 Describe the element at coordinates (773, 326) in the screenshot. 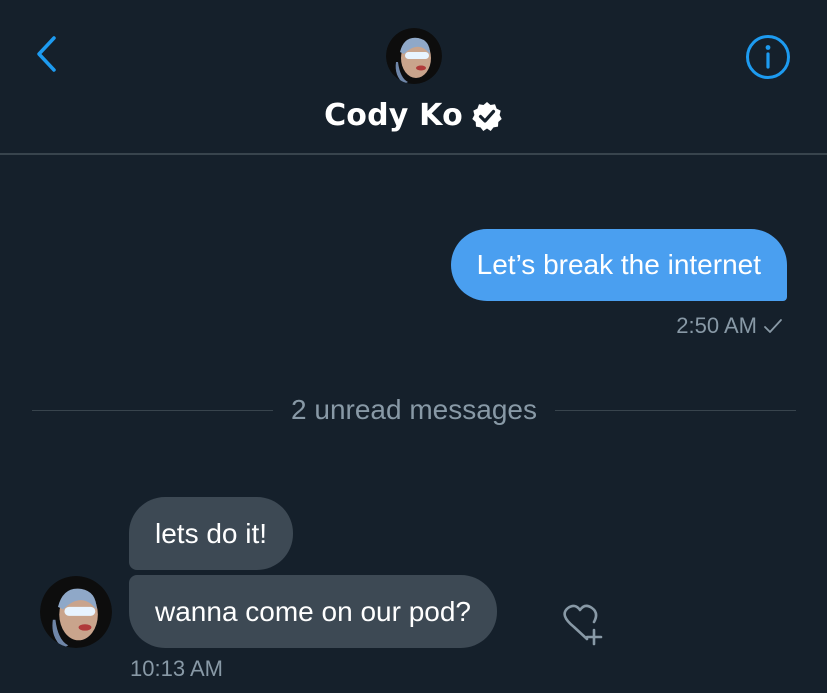

I see `checkmark-icon` at that location.